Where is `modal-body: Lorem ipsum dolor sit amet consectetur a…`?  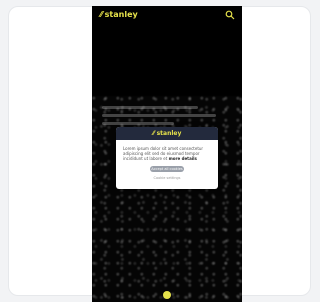
modal-body: Lorem ipsum dolor sit amet consectetur a… is located at coordinates (167, 160).